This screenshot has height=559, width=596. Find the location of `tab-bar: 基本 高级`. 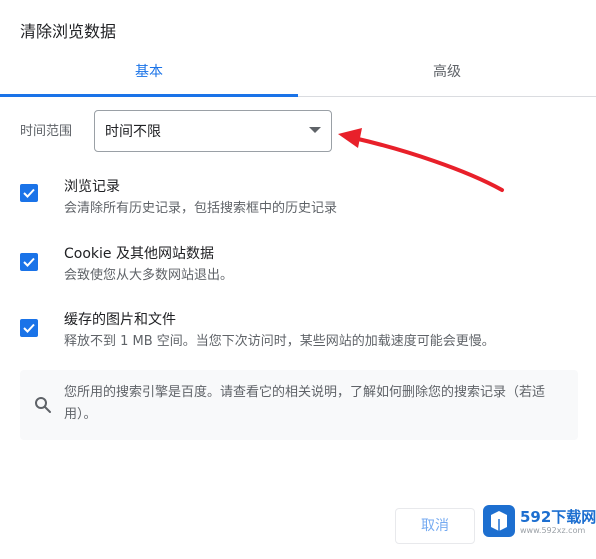

tab-bar: 基本 高级 is located at coordinates (298, 74).